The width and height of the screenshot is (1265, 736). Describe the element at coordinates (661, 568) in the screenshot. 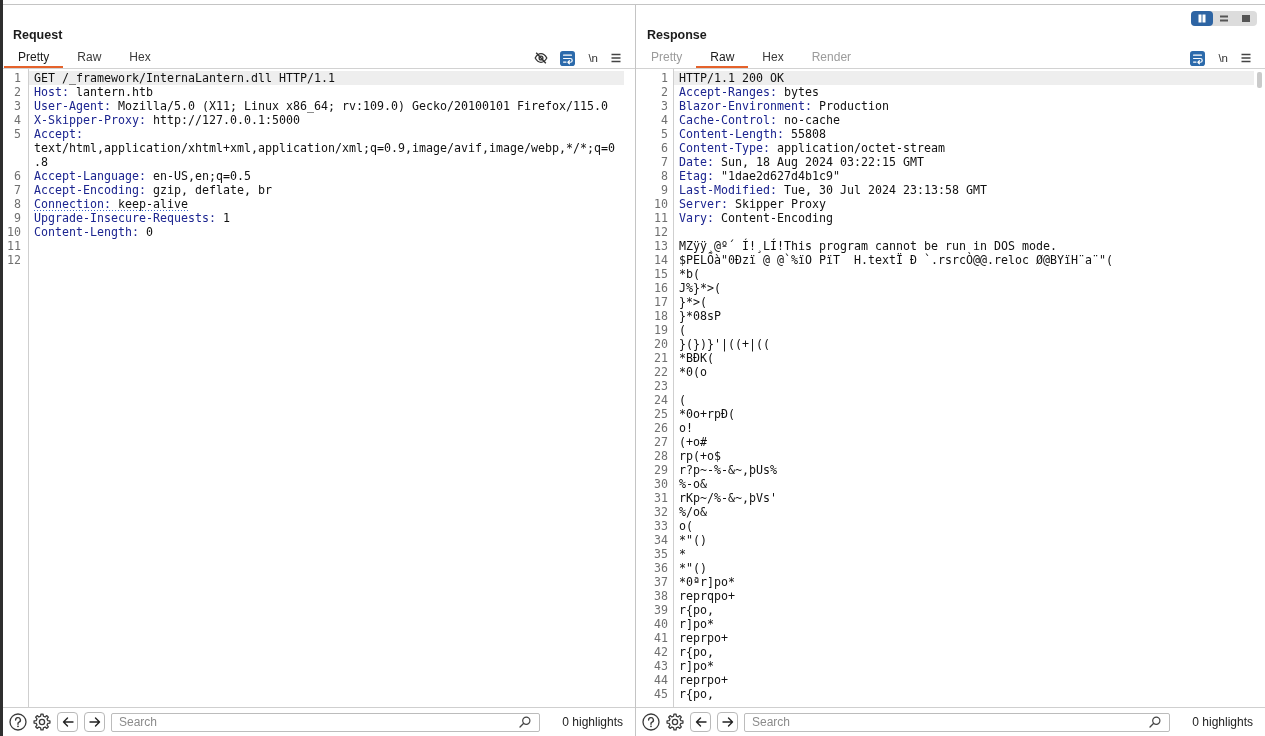

I see `line-number: 36` at that location.